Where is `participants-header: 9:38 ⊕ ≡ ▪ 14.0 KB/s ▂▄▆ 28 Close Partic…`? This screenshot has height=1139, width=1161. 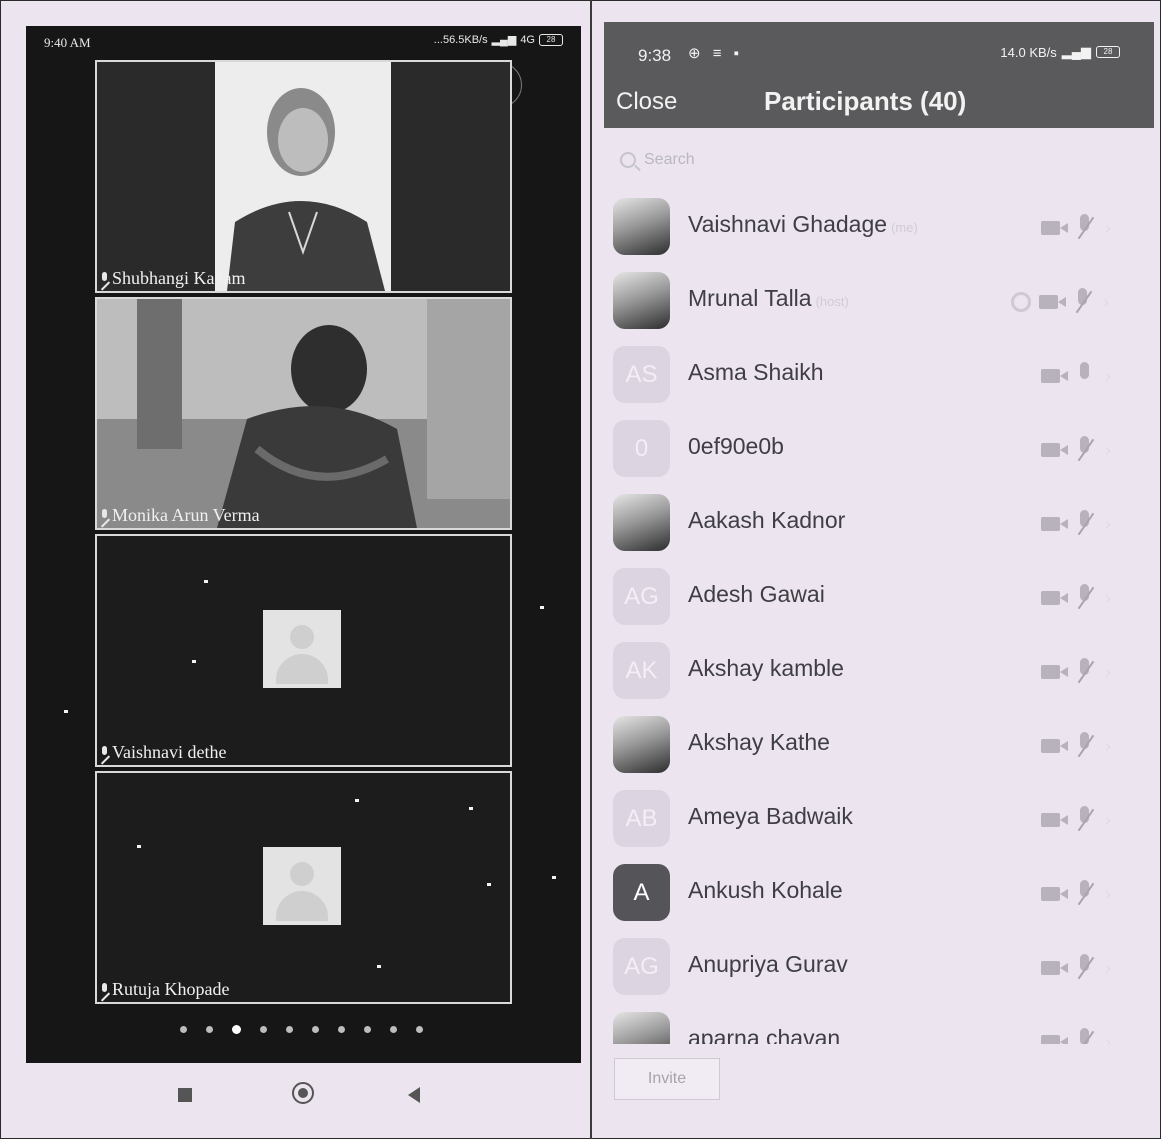 participants-header: 9:38 ⊕ ≡ ▪ 14.0 KB/s ▂▄▆ 28 Close Partic… is located at coordinates (879, 75).